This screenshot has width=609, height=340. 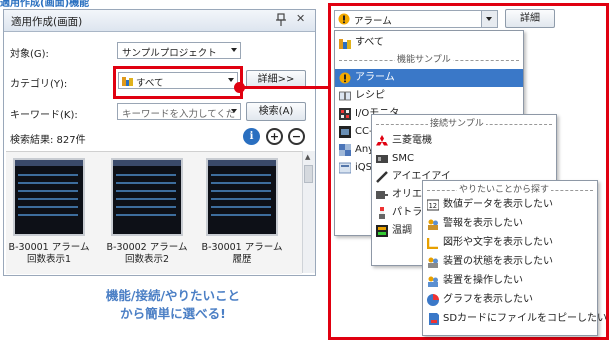 I want to click on target-select: サンプルプロジェクト, so click(x=179, y=50).